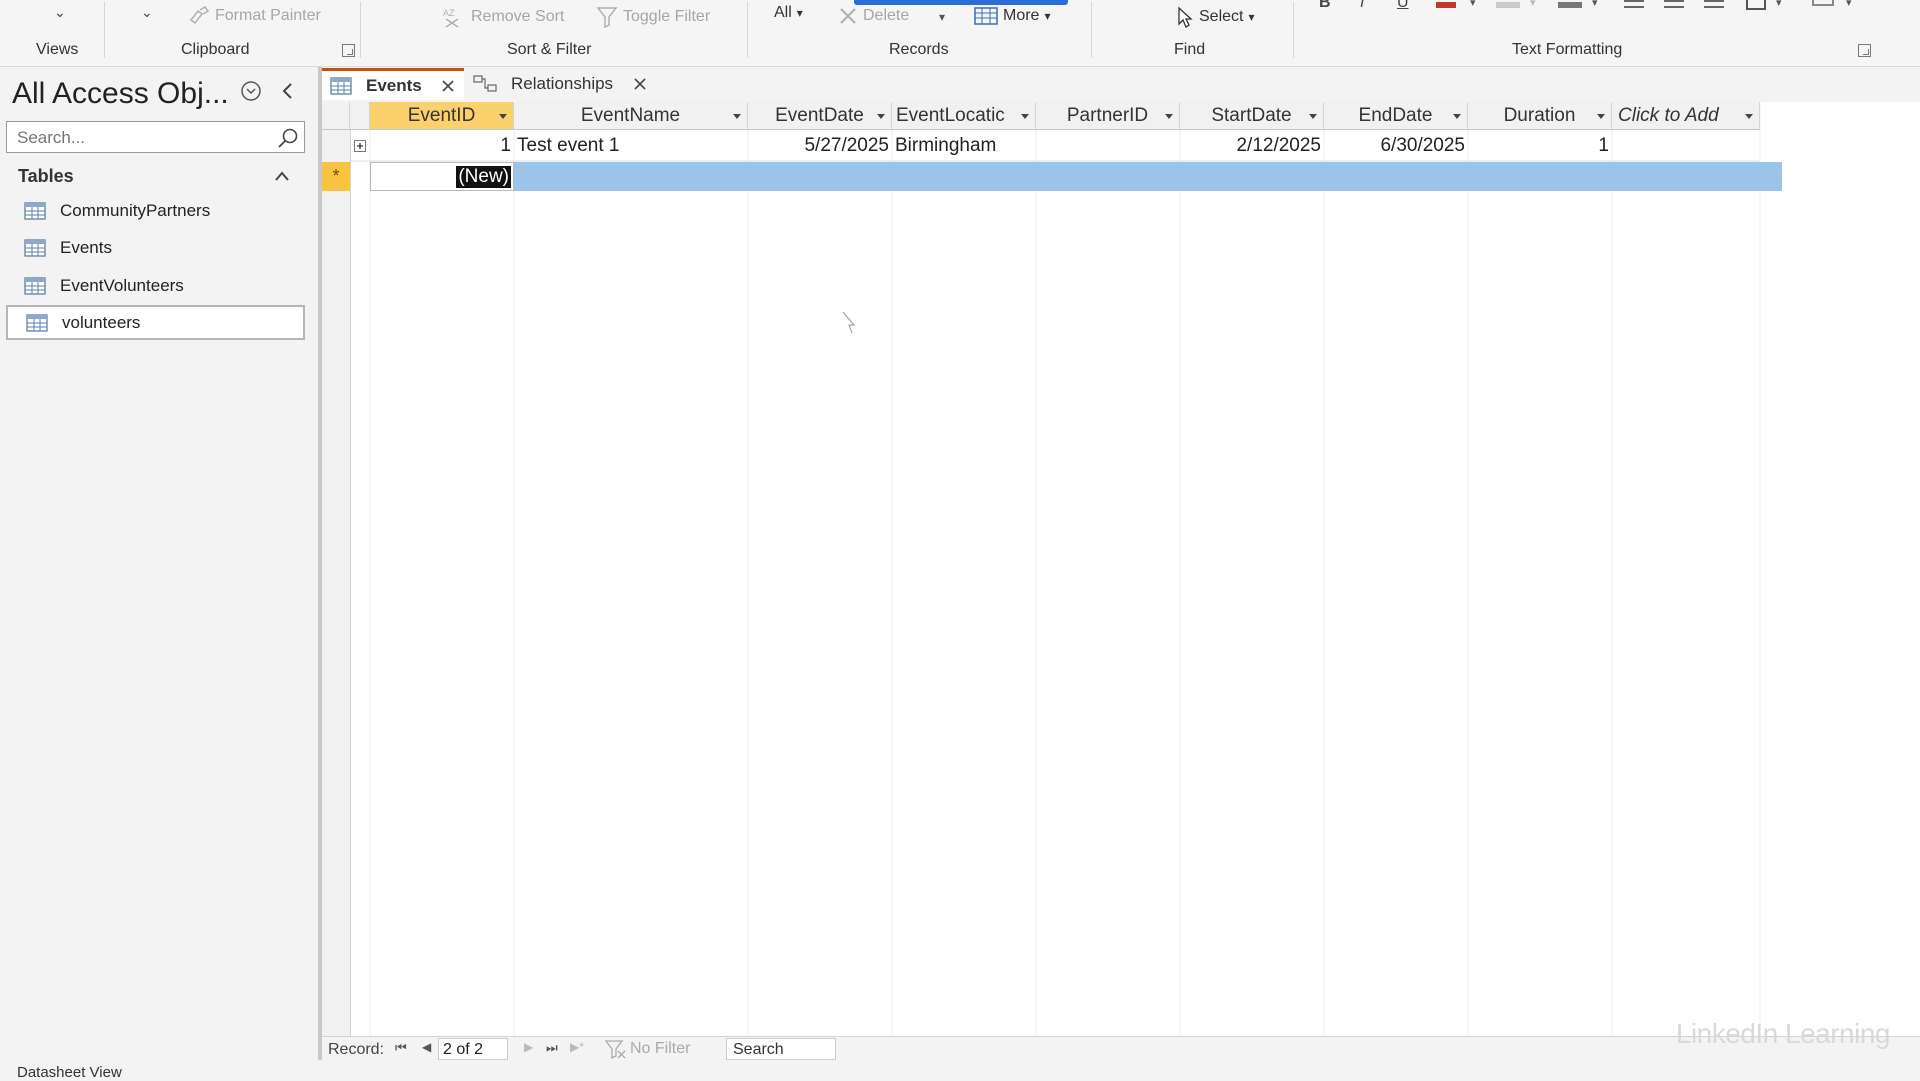 This screenshot has width=1920, height=1081. What do you see at coordinates (360, 146) in the screenshot?
I see `expand-plus-icon` at bounding box center [360, 146].